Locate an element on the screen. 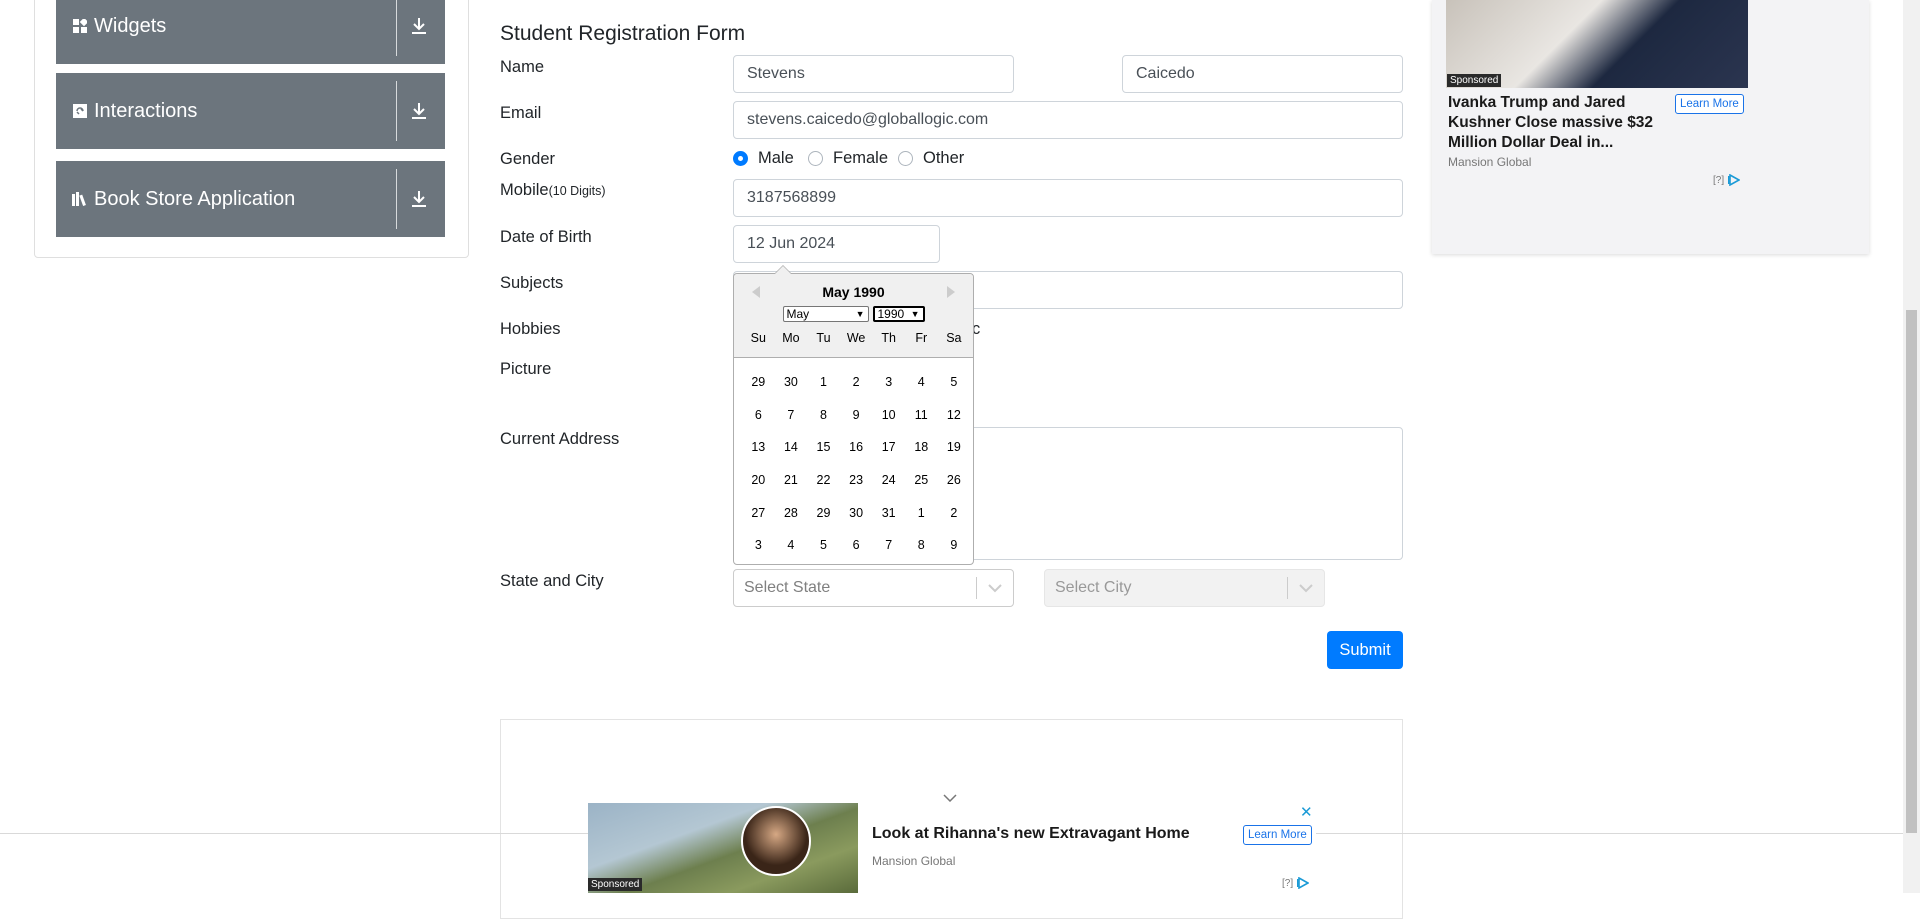 The width and height of the screenshot is (1920, 919). datepicker-selects: May ▼ 1990 ▼ is located at coordinates (853, 314).